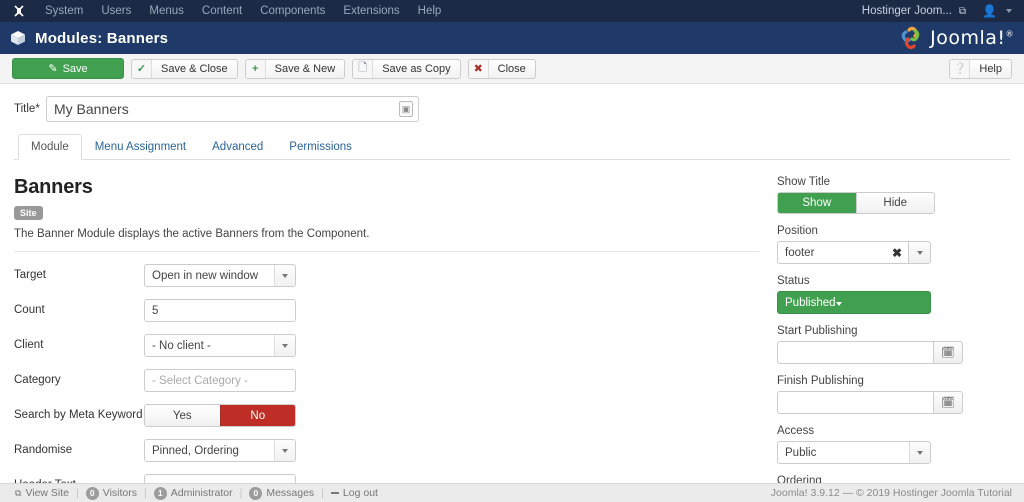 Image resolution: width=1024 pixels, height=502 pixels. What do you see at coordinates (854, 302) in the screenshot?
I see `status-select: Published` at bounding box center [854, 302].